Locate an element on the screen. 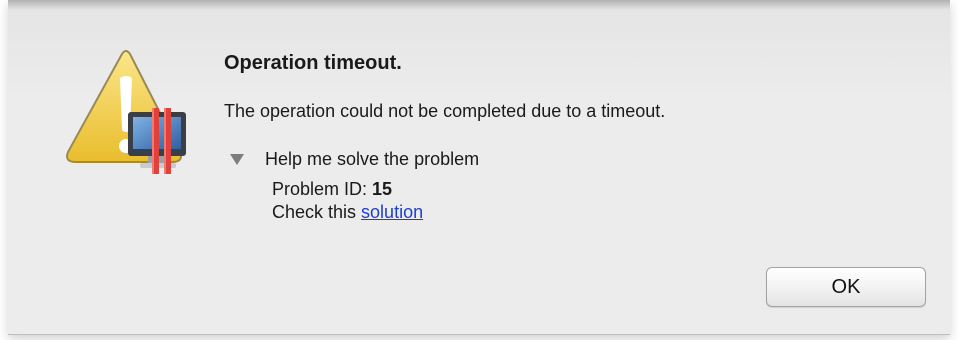 The width and height of the screenshot is (958, 340). dialog-title: Operation timeout. is located at coordinates (313, 63).